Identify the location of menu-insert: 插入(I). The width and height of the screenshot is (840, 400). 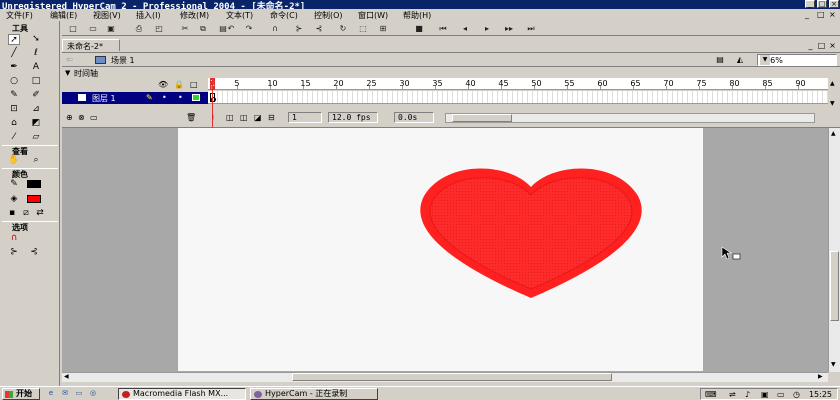
(148, 15).